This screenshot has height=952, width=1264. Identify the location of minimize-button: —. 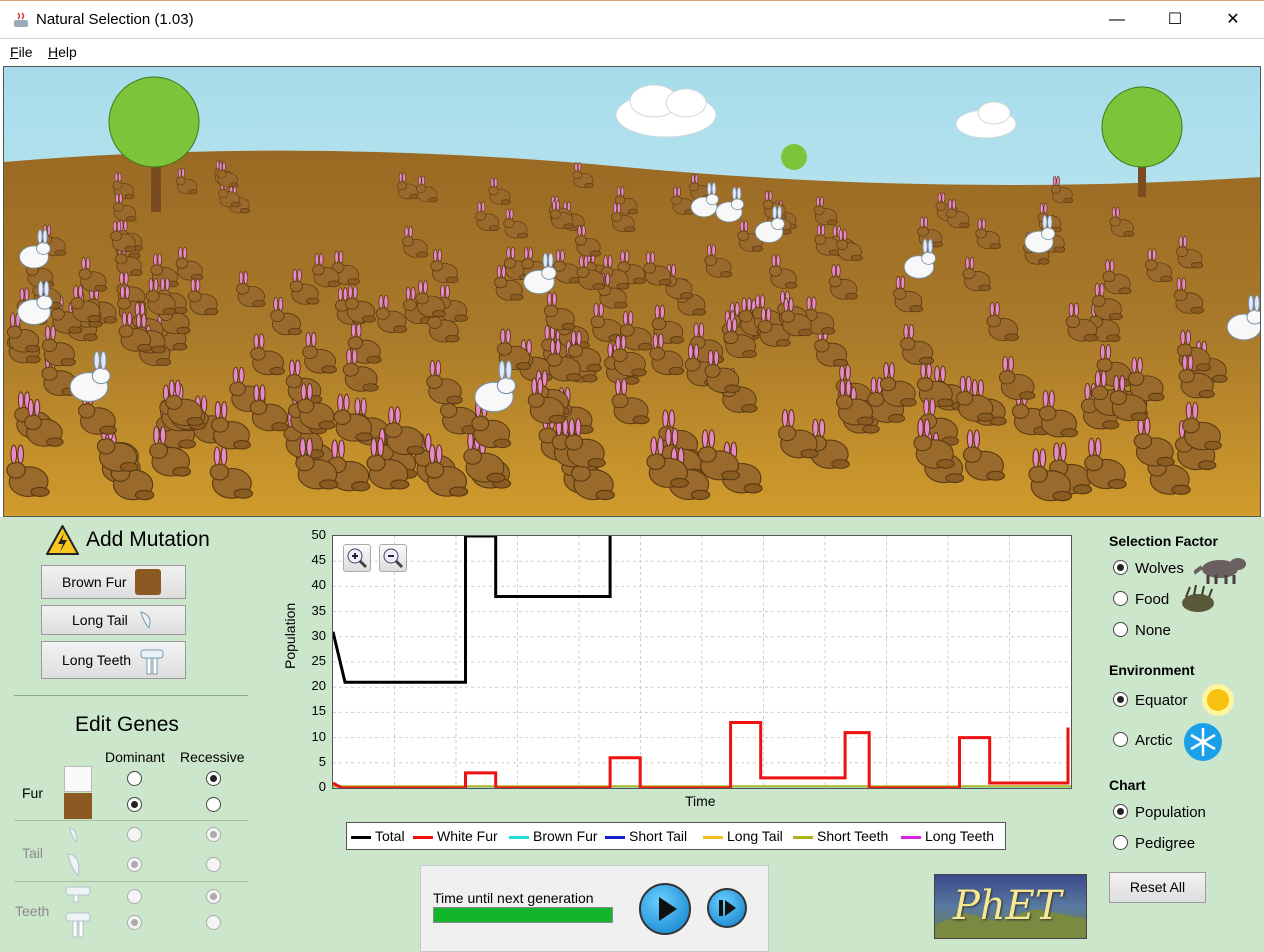
(1117, 20).